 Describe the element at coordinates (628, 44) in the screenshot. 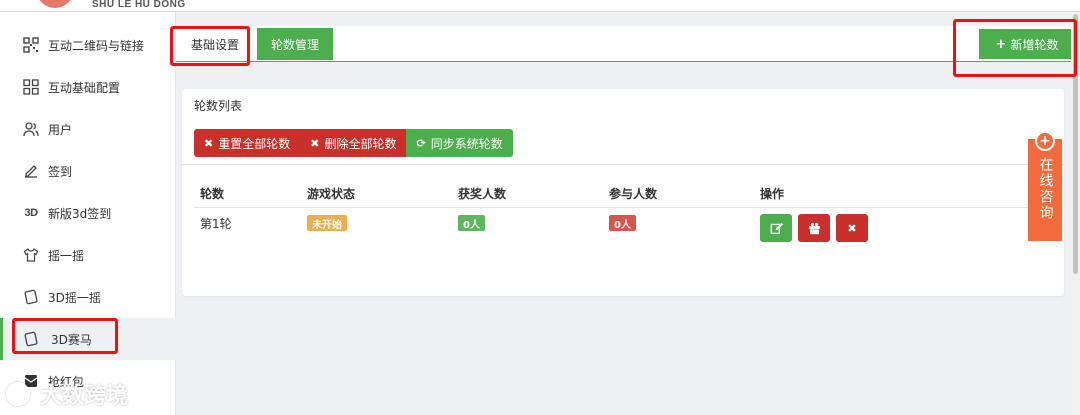

I see `tabs-bar: 基础设置 轮数管理 + 新增轮数` at that location.